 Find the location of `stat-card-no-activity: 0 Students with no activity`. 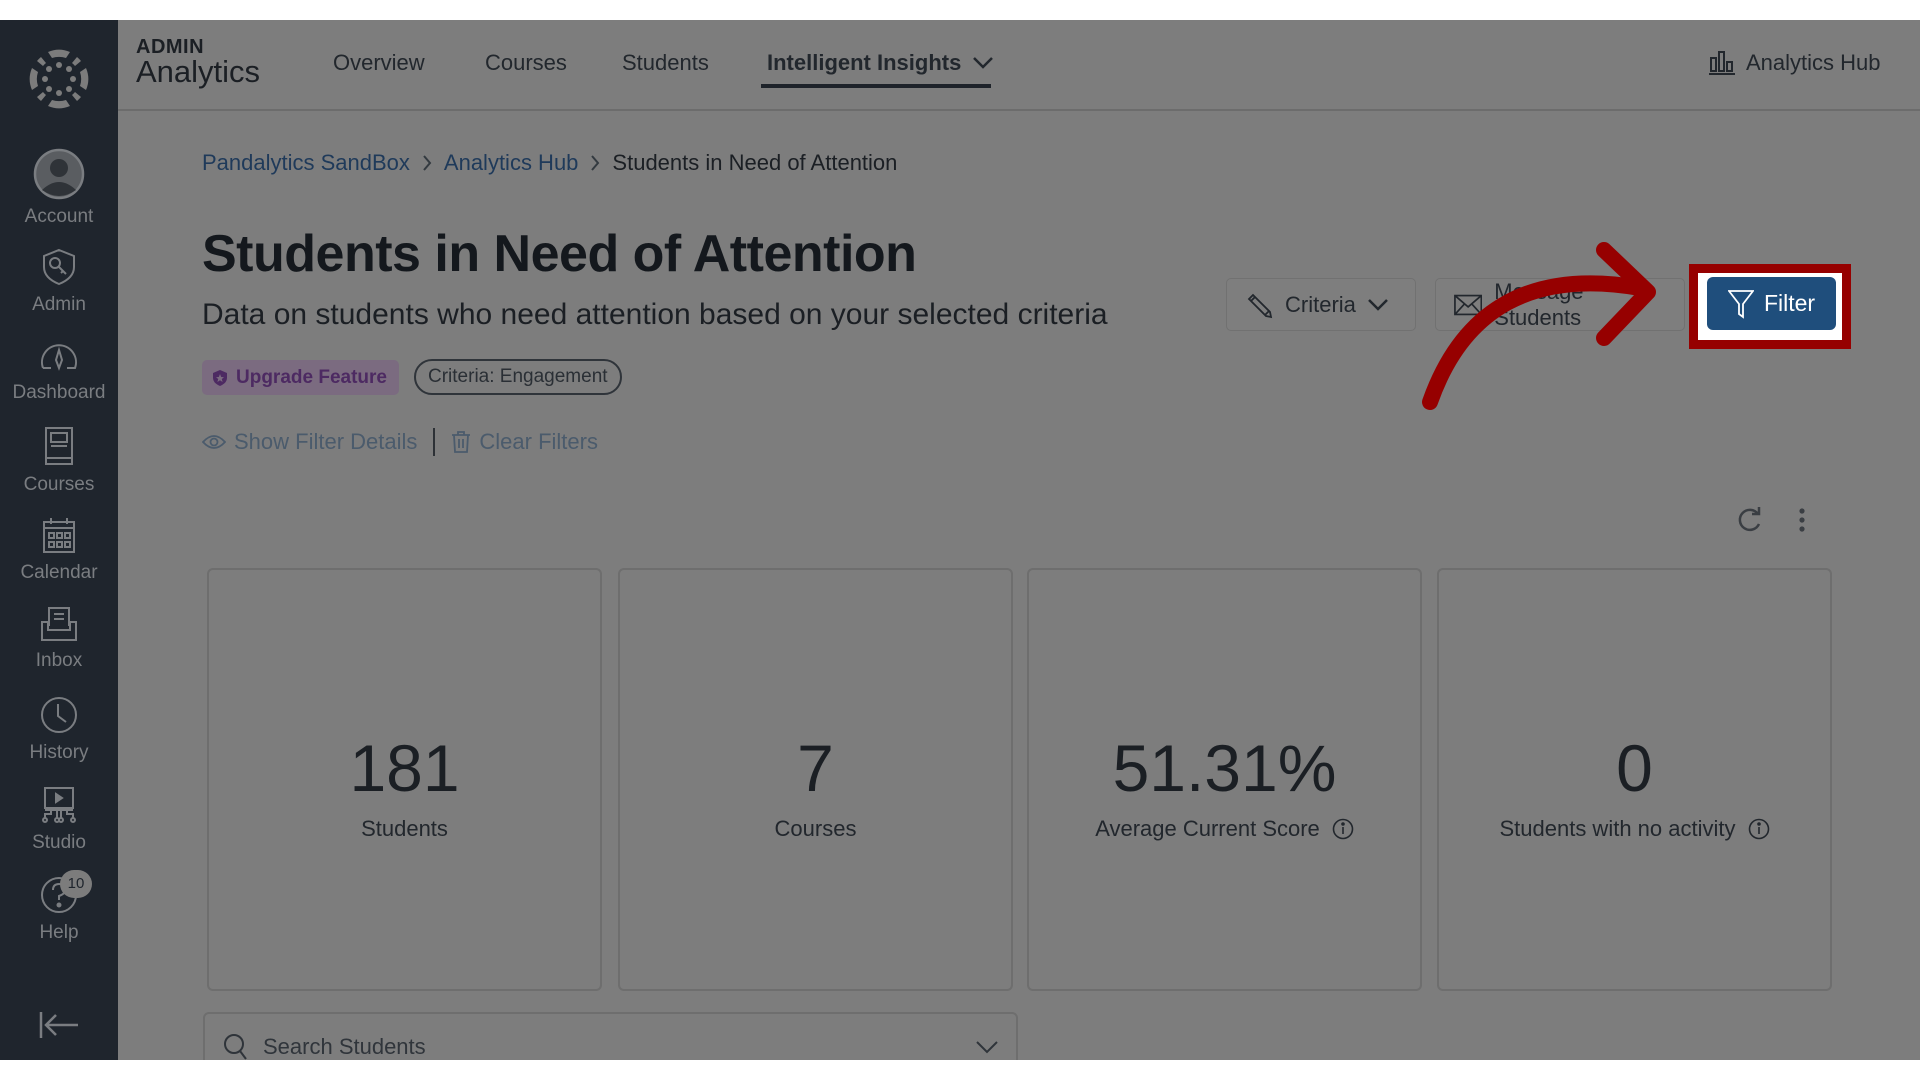

stat-card-no-activity: 0 Students with no activity is located at coordinates (1634, 779).